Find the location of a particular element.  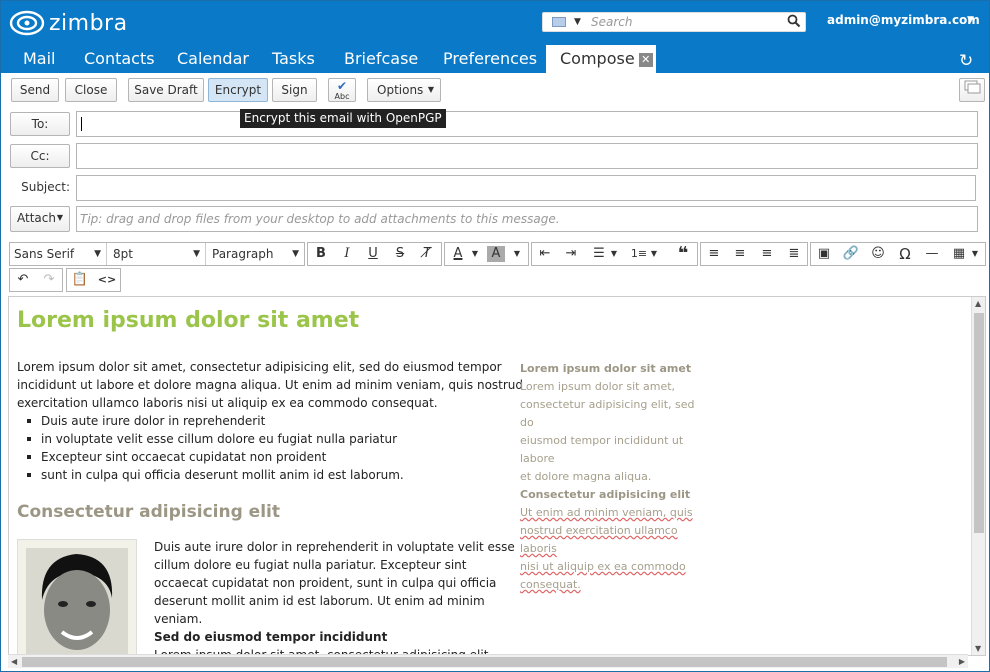

user-account-menu: admin@myzimbra.com is located at coordinates (903, 20).